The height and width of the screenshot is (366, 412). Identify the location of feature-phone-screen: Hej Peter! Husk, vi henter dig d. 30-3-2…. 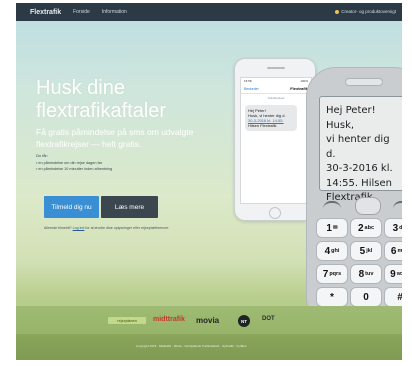
(360, 149).